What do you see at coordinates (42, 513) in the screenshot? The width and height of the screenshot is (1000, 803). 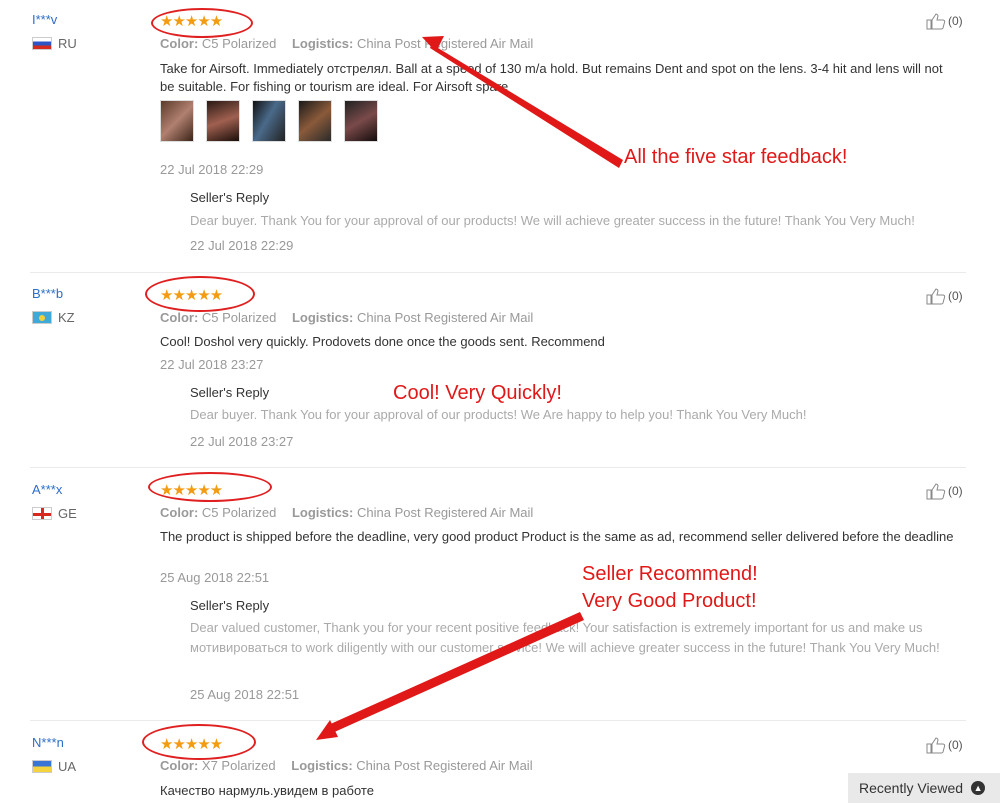 I see `flag-ge-icon` at bounding box center [42, 513].